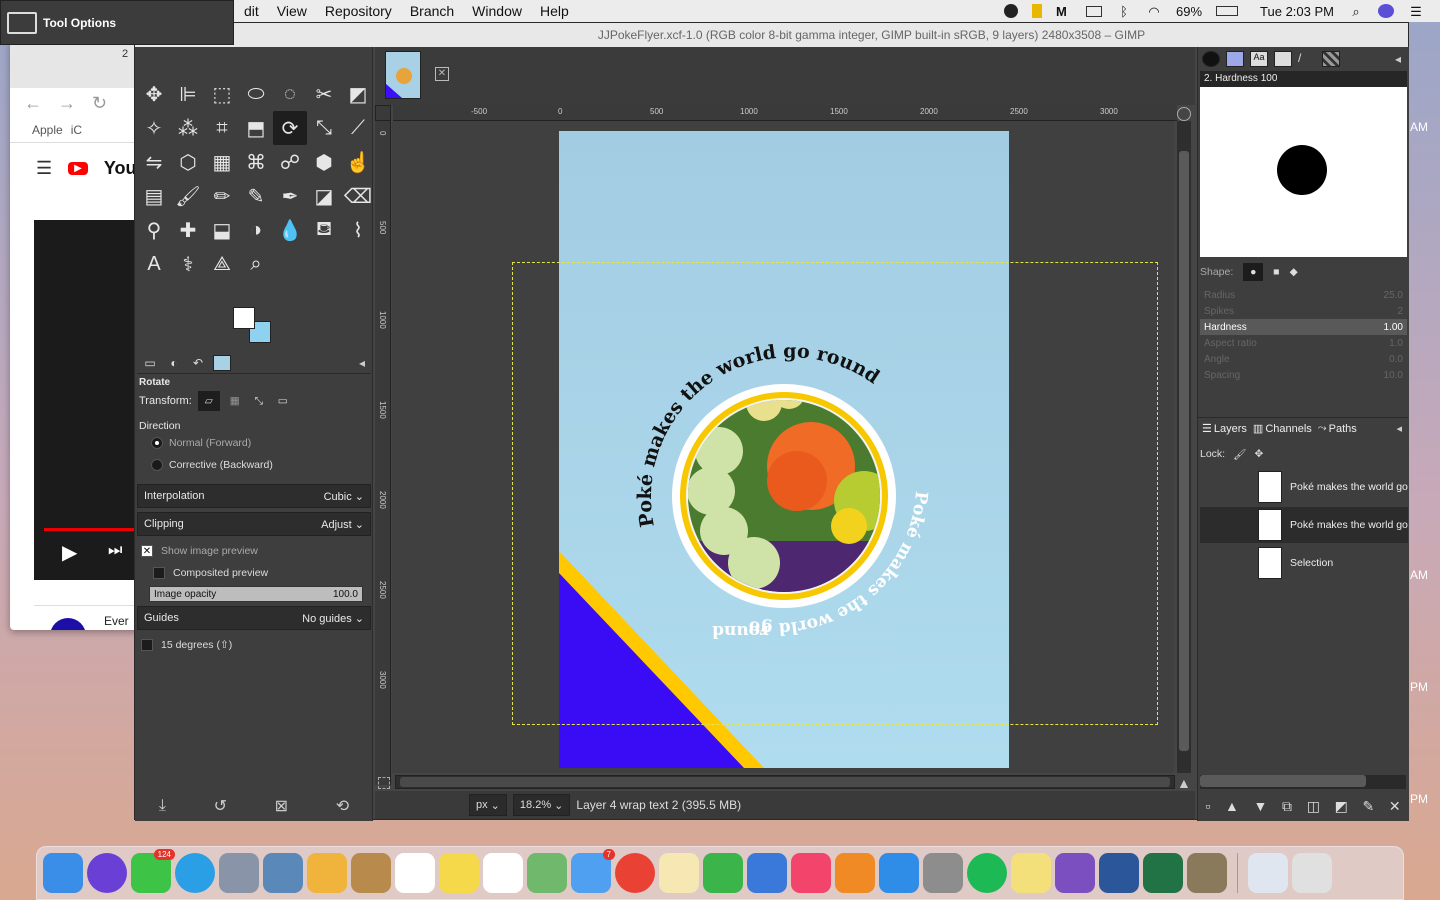 The image size is (1440, 900). I want to click on youtube-logo-icon: ▶, so click(78, 168).